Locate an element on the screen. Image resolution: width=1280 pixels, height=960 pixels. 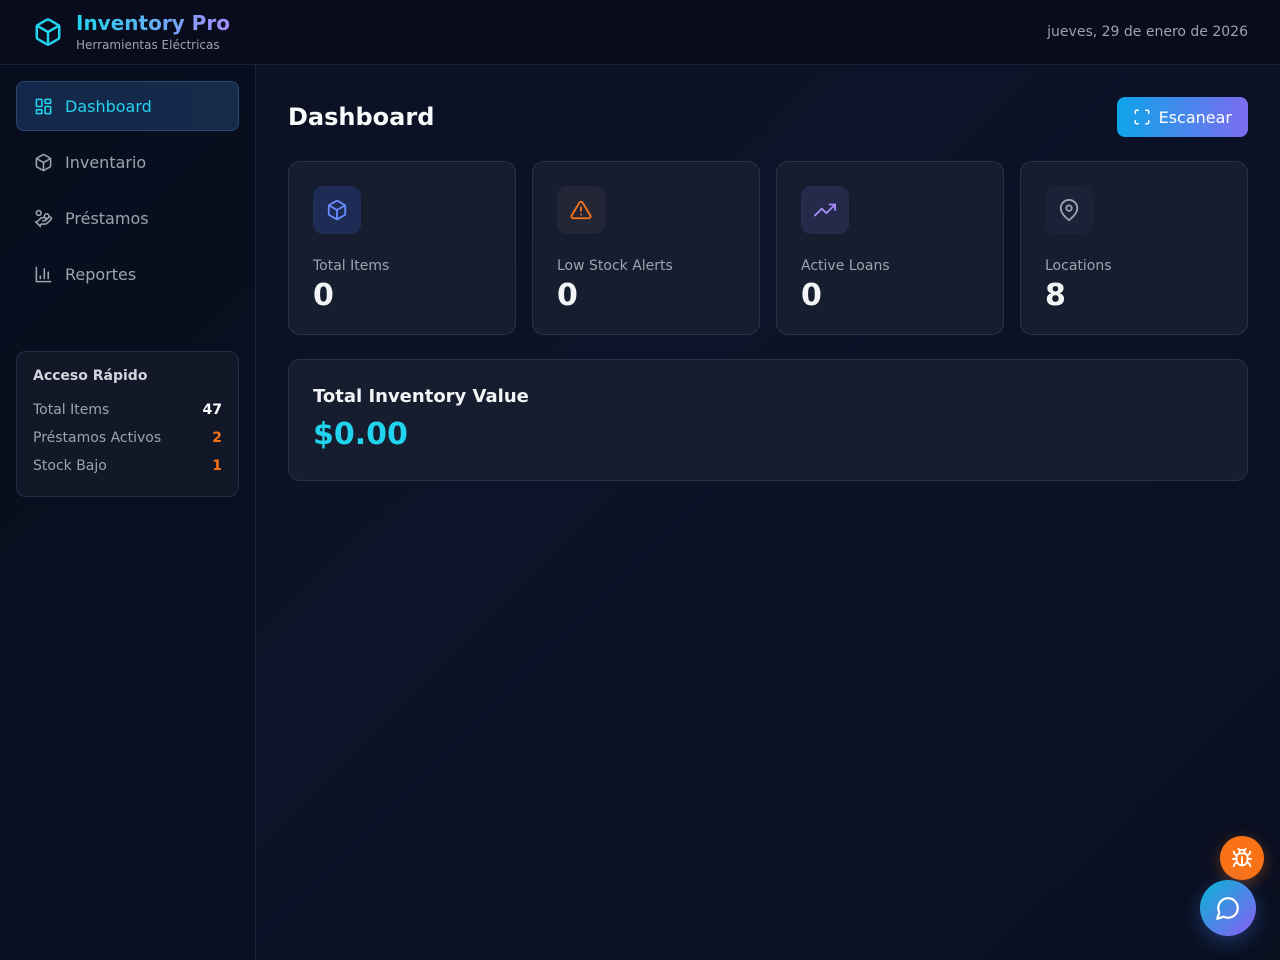
sidebar-item-label: Inventario is located at coordinates (106, 162).